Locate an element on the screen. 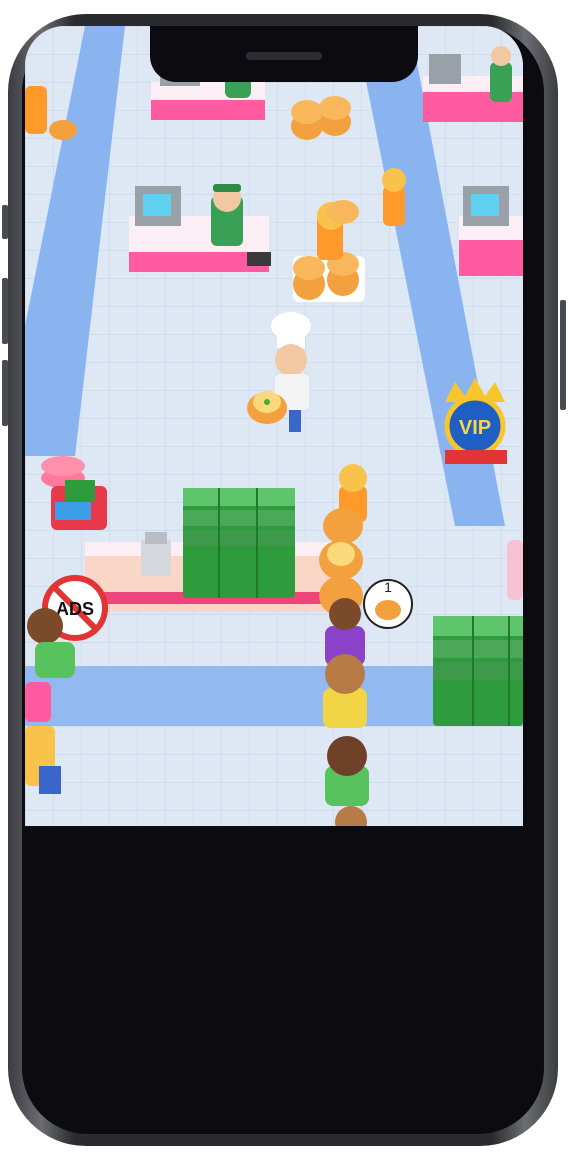  money-stack-right is located at coordinates (478, 671).